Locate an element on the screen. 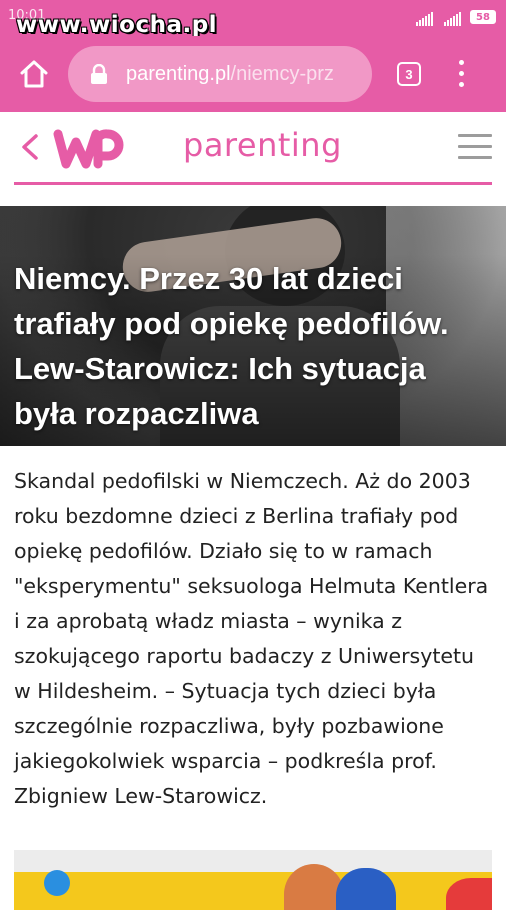 The width and height of the screenshot is (506, 910). tabs-icon: 3 is located at coordinates (409, 74).